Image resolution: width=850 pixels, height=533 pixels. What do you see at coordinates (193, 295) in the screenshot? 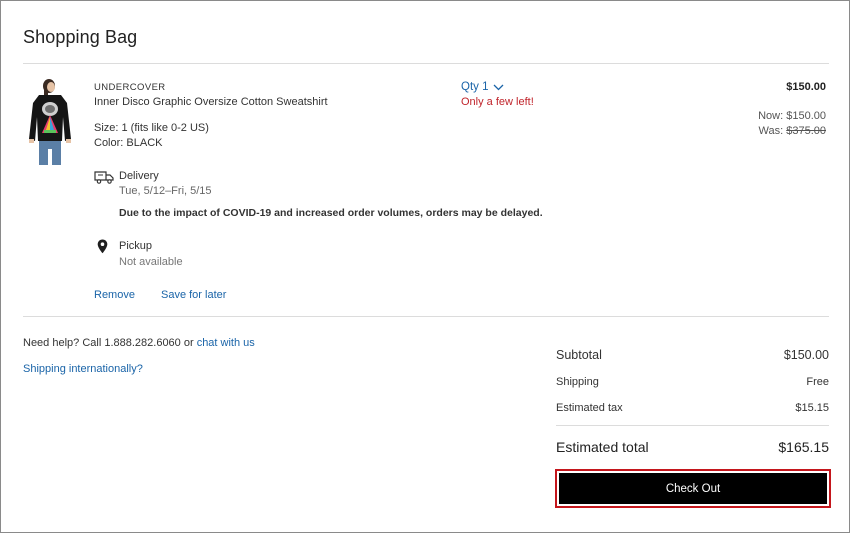
I see `save-for-later-link: Save for later` at bounding box center [193, 295].